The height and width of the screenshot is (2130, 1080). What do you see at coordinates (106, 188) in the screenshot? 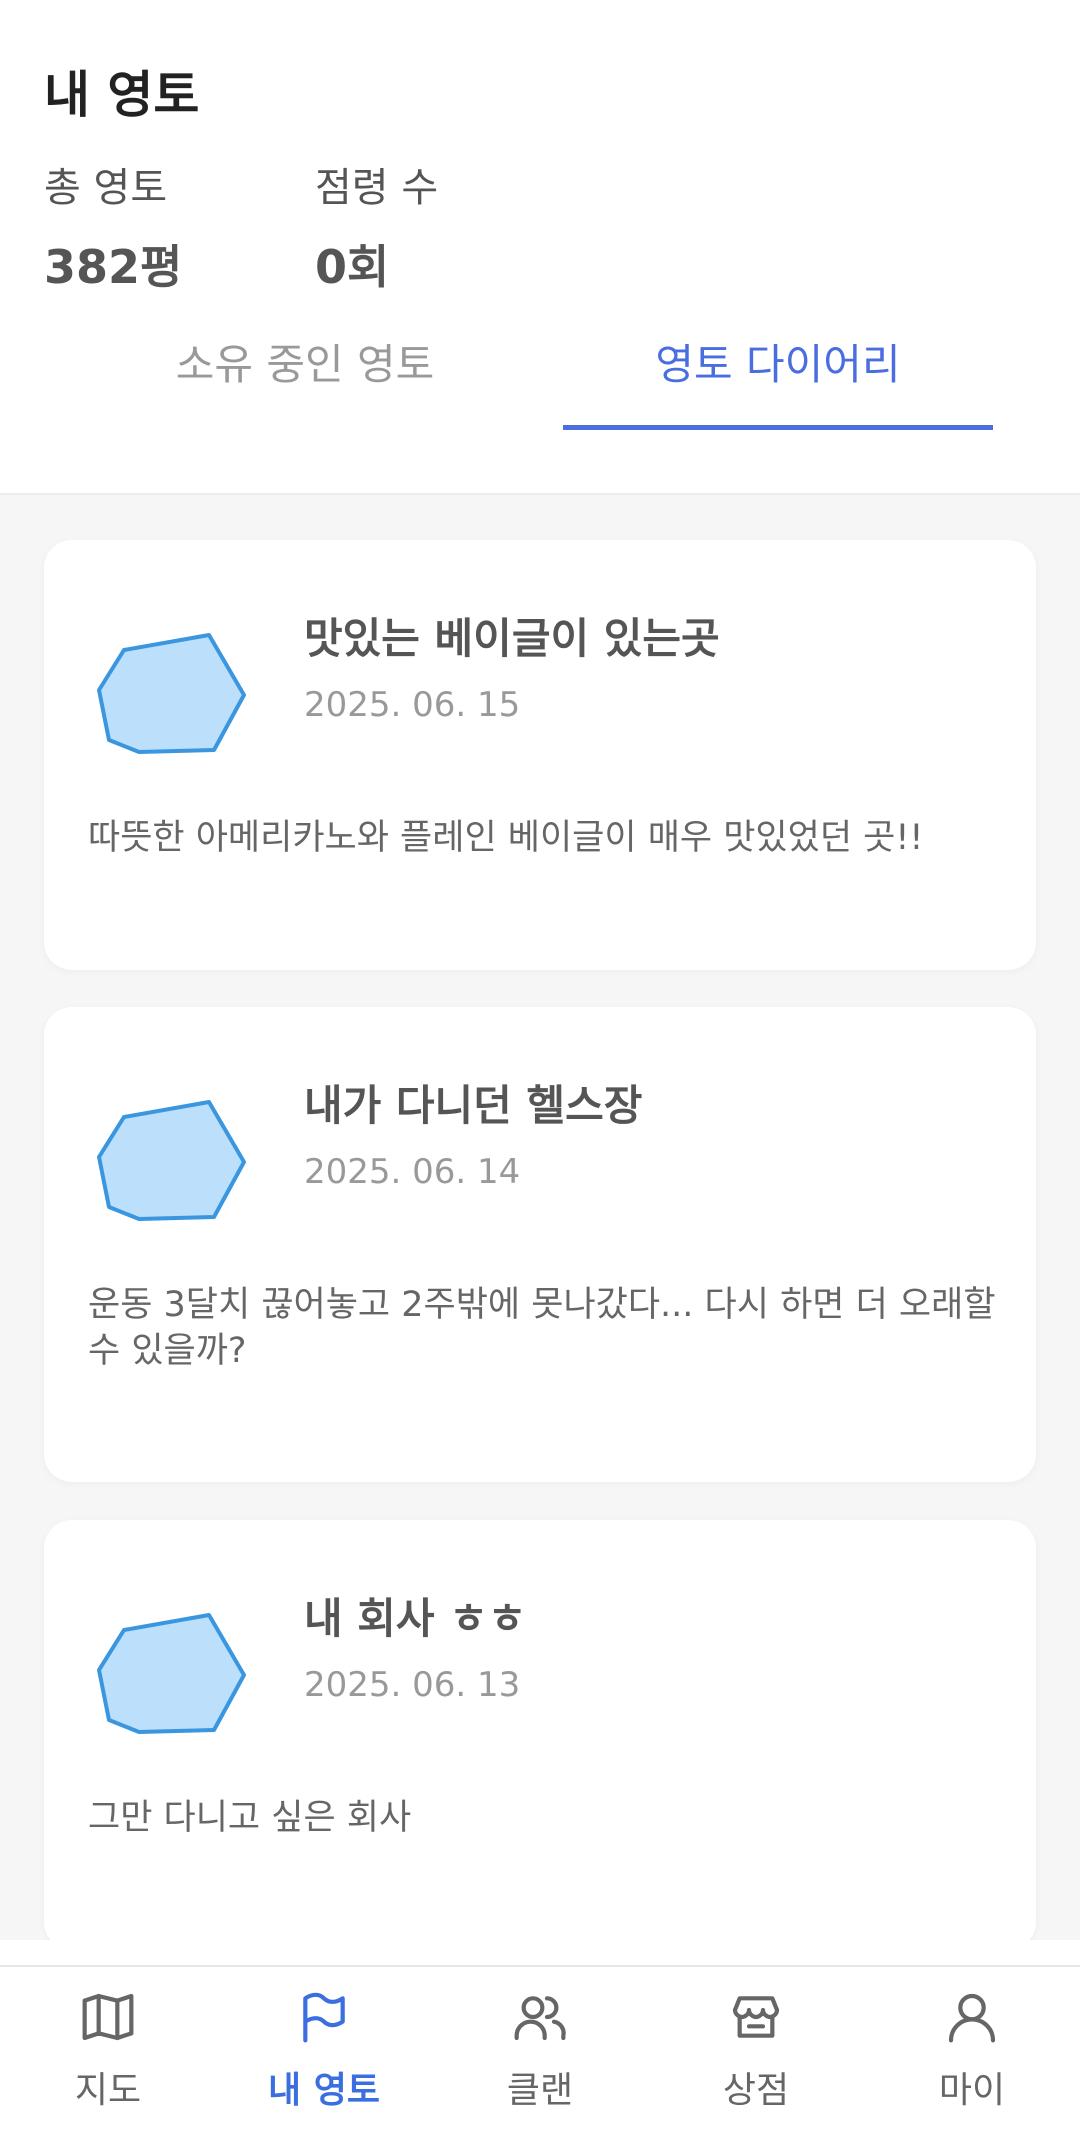
I see `stat-label: 총 영토` at bounding box center [106, 188].